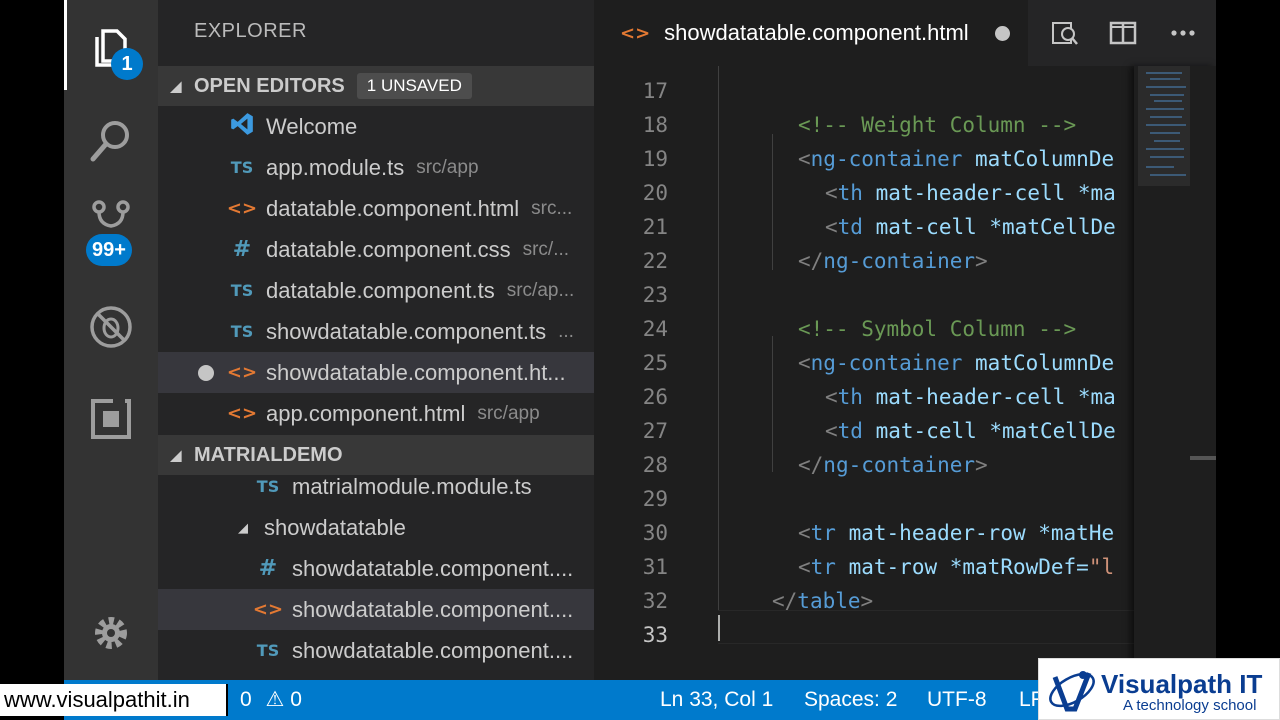 The width and height of the screenshot is (1280, 720). I want to click on minimap-slider, so click(1164, 126).